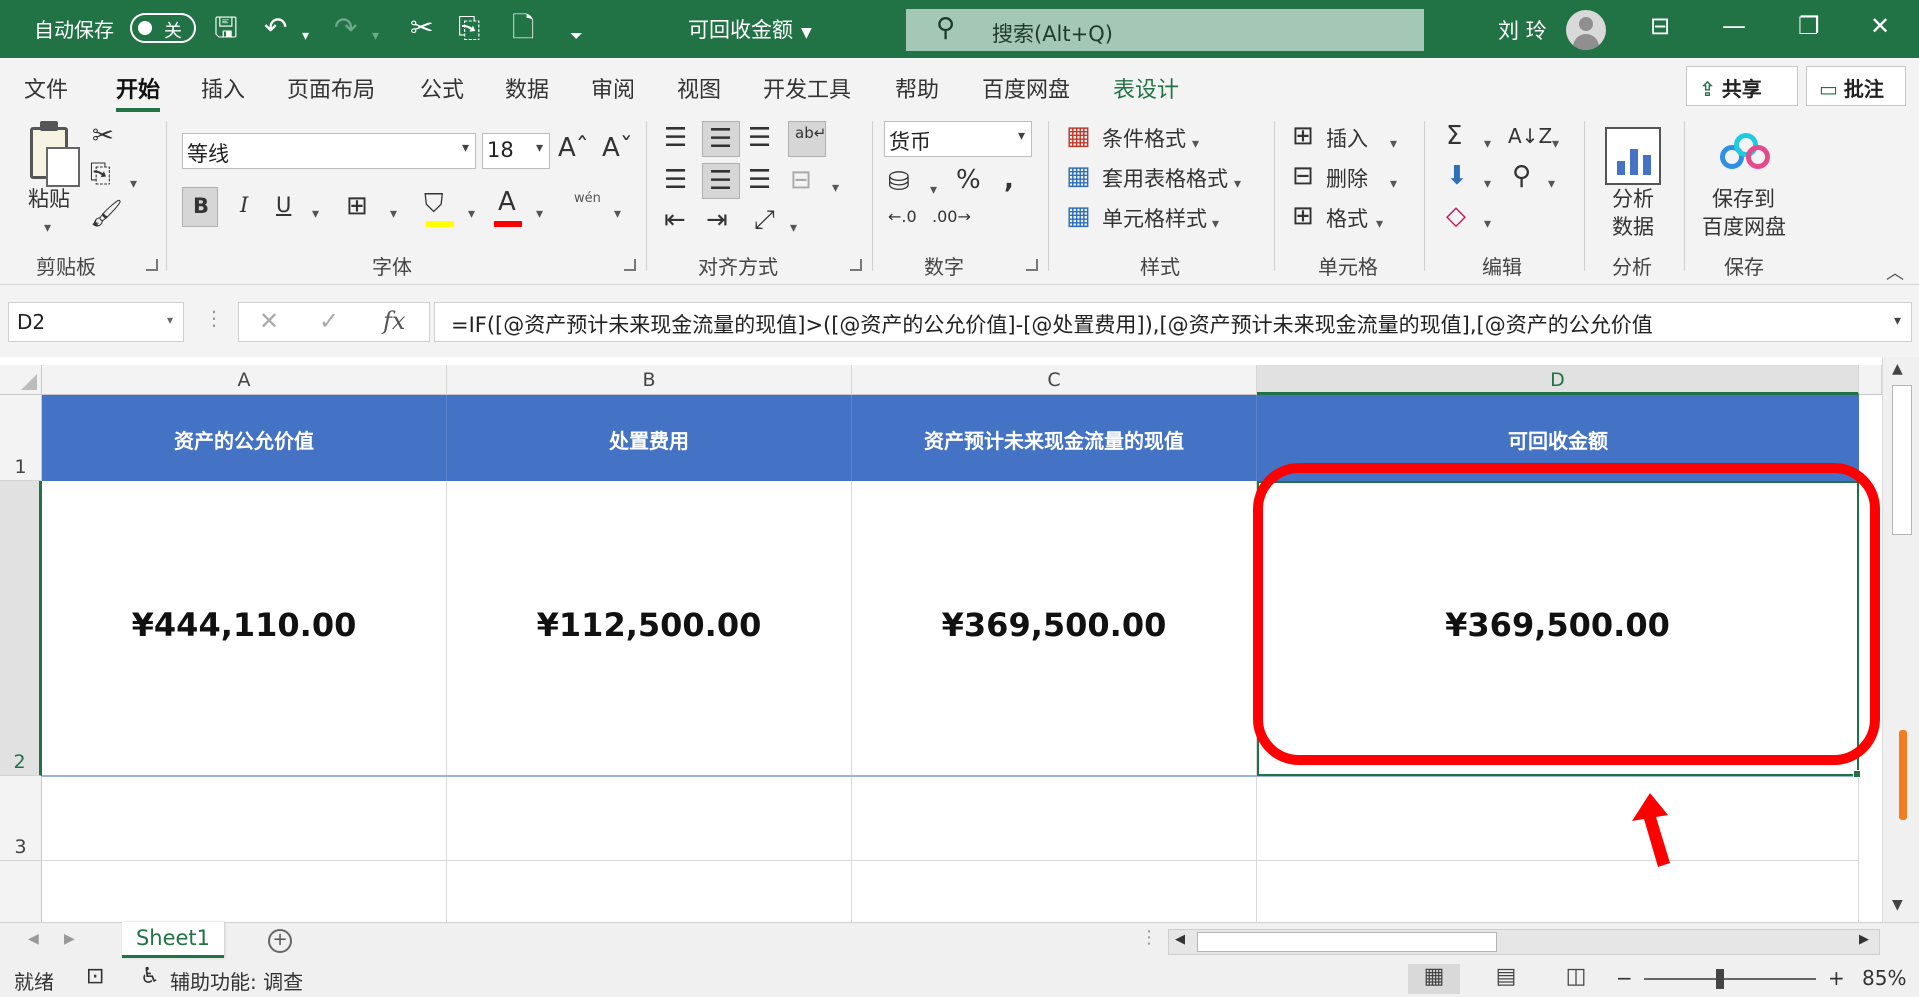  I want to click on tab-split-handle-icon: ⋮, so click(1149, 937).